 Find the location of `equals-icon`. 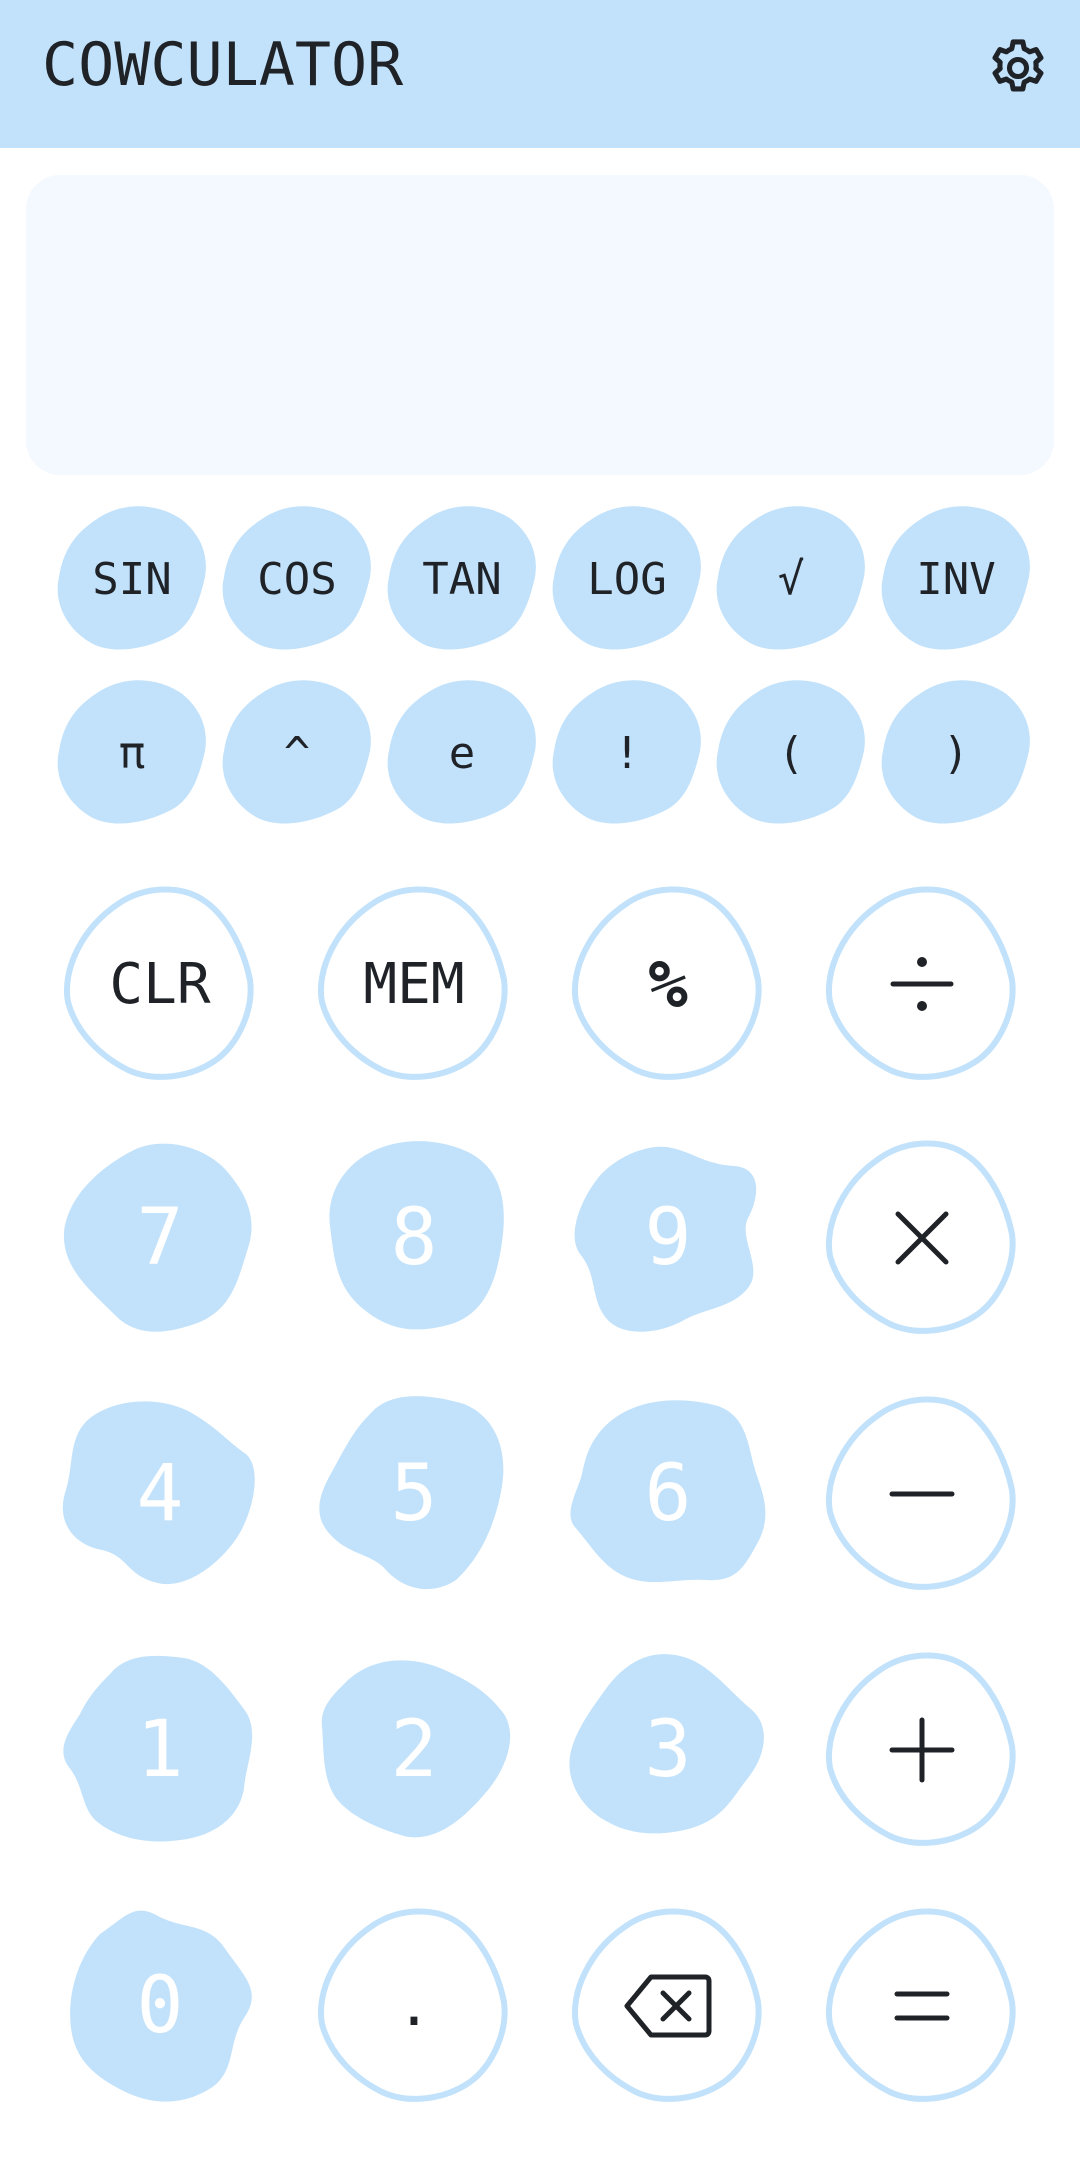

equals-icon is located at coordinates (922, 2006).